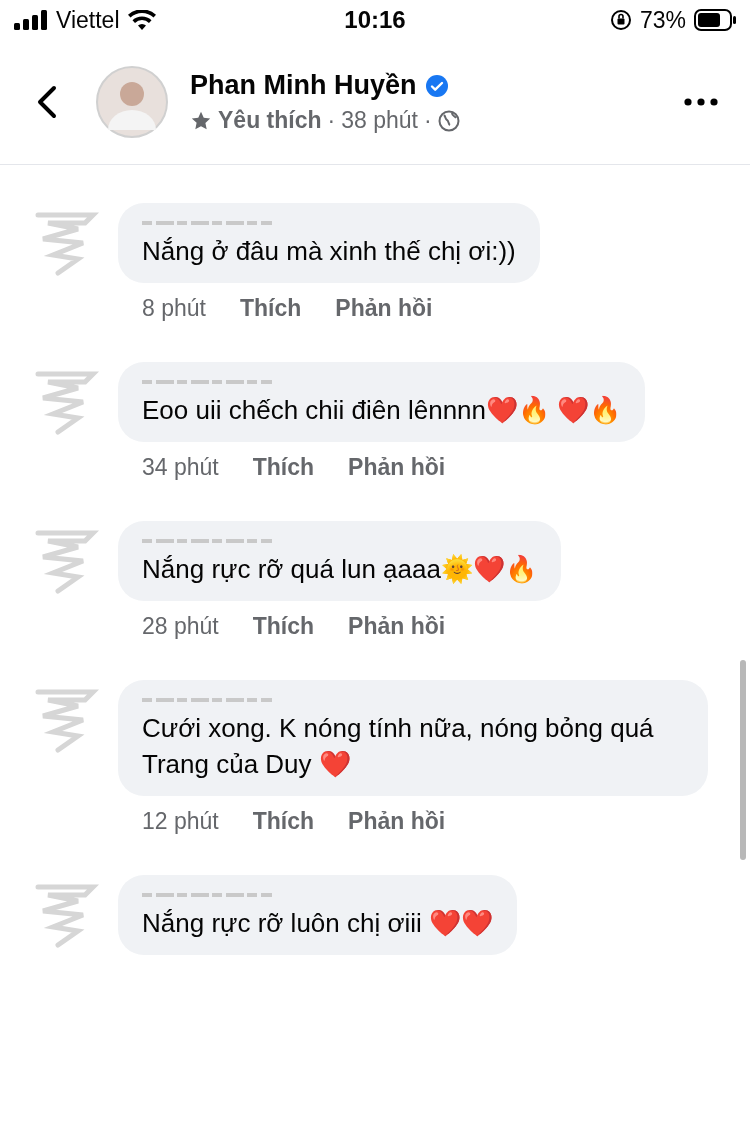 Image resolution: width=750 pixels, height=1143 pixels. I want to click on wifi-icon, so click(141, 20).